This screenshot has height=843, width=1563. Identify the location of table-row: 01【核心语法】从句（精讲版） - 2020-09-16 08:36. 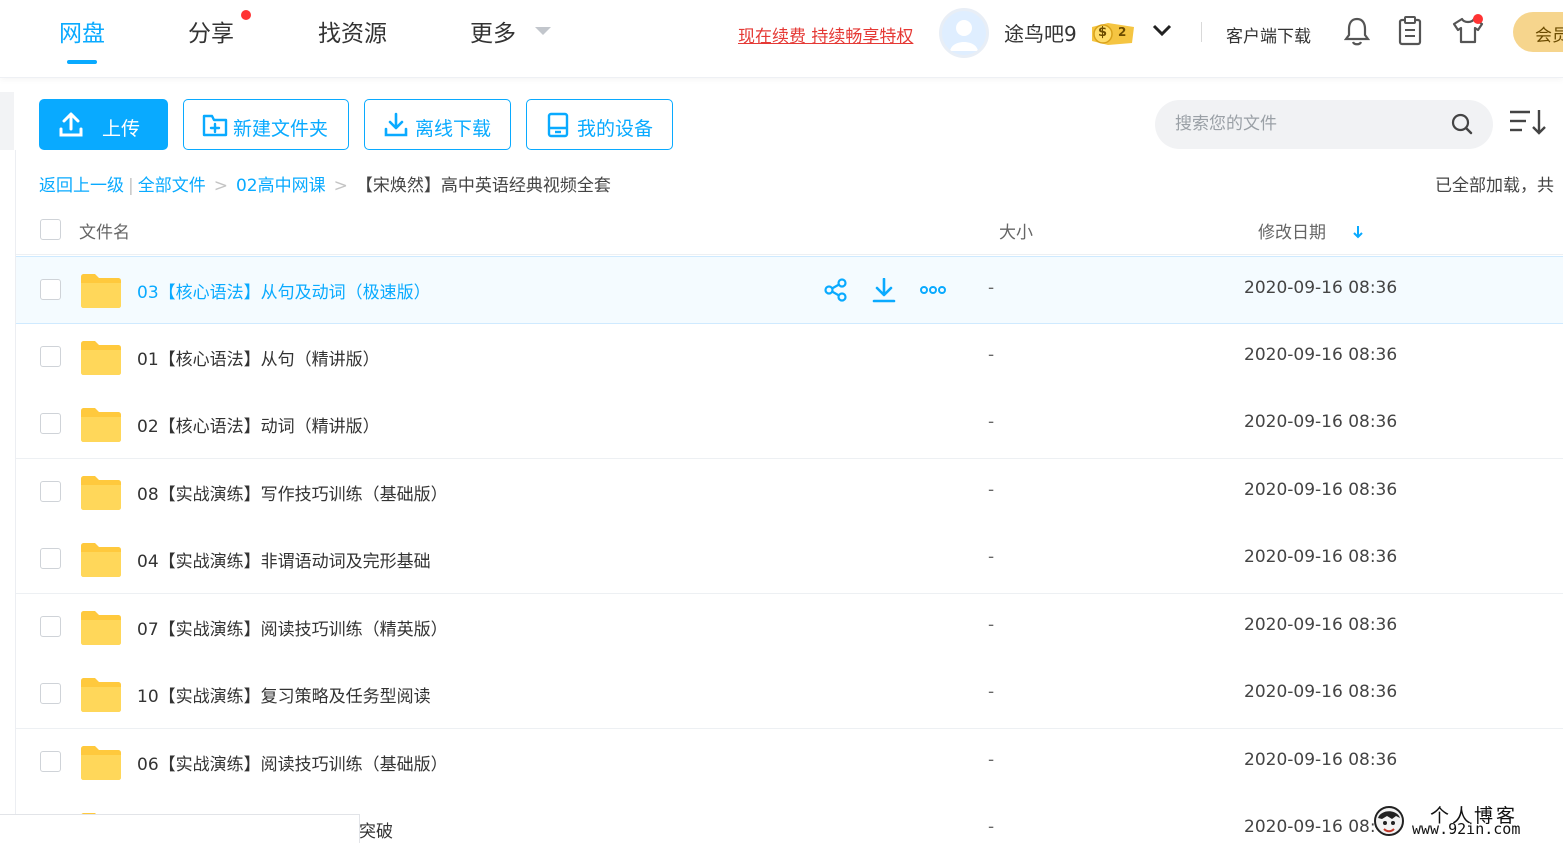
(789, 357).